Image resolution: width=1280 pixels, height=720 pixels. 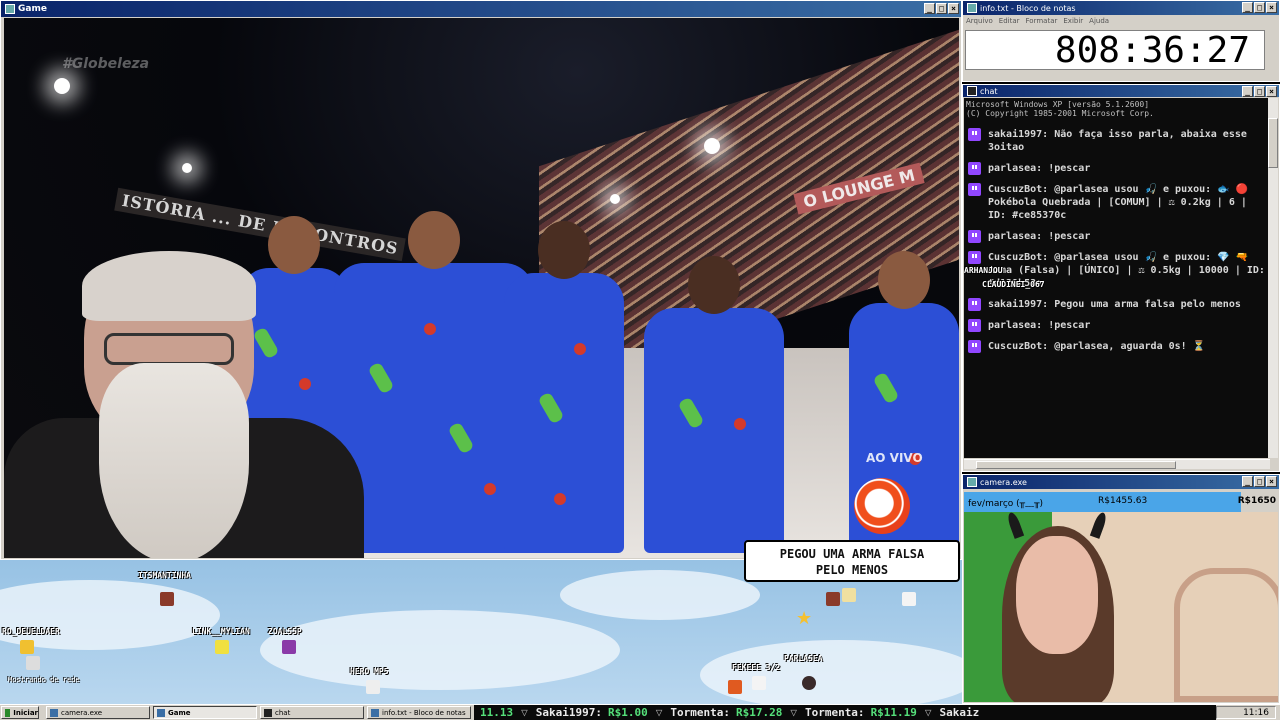 I want to click on horizontal-scrollbar, so click(x=1117, y=464).